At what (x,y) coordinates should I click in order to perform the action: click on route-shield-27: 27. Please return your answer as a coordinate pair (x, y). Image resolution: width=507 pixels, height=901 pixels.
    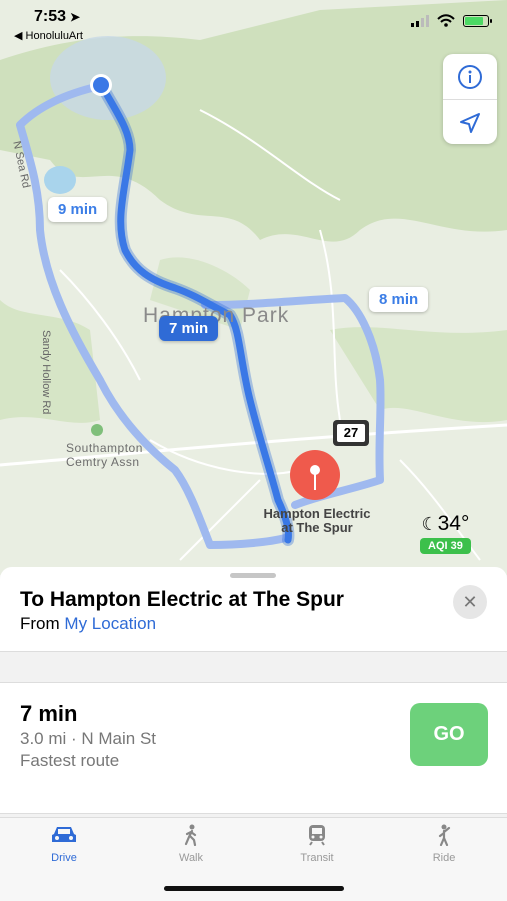
    Looking at the image, I should click on (351, 432).